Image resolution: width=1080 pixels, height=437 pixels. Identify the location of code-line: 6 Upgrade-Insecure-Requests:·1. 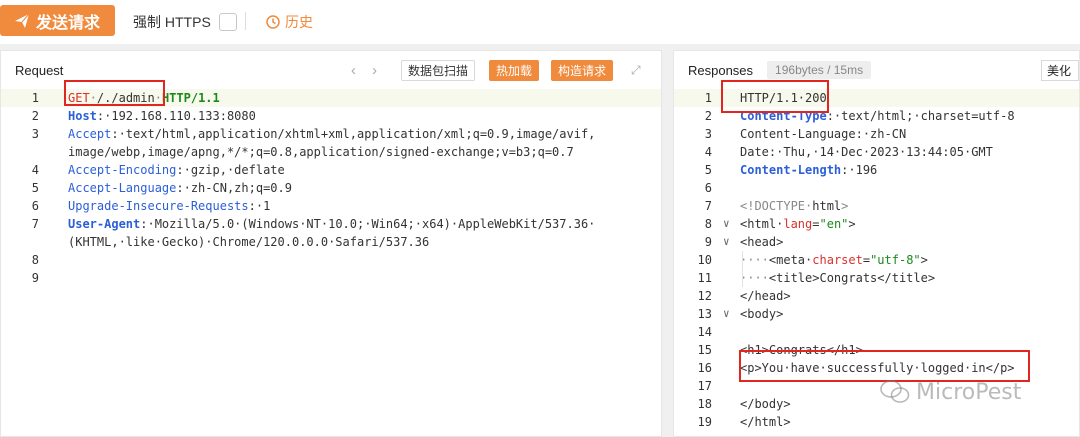
(331, 206).